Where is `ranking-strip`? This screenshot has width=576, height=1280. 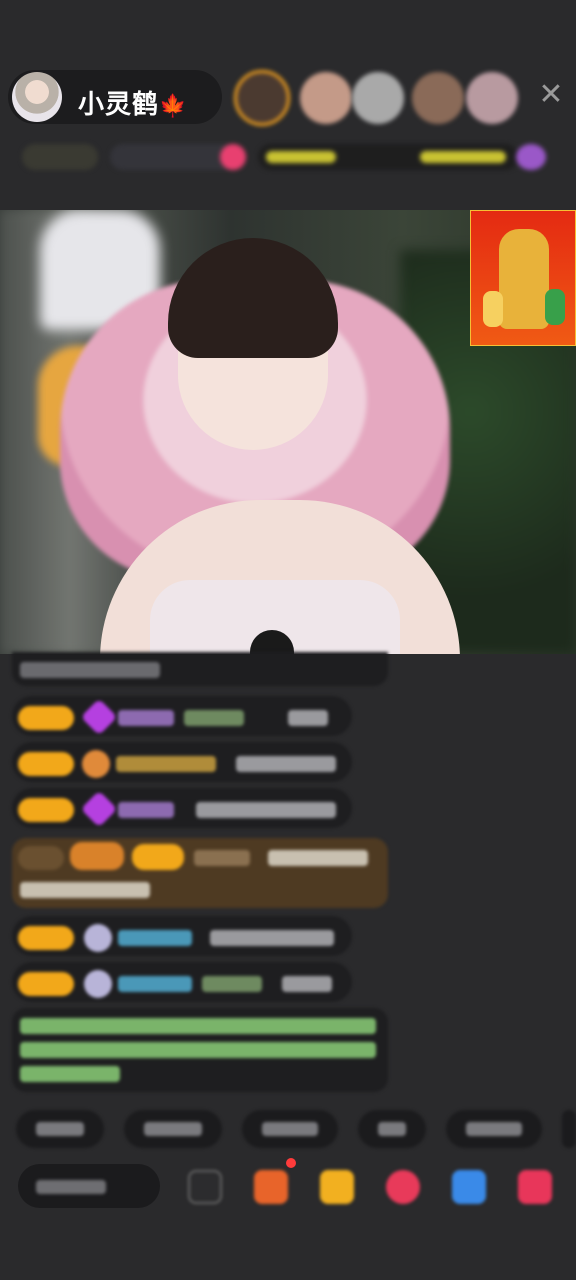 ranking-strip is located at coordinates (291, 157).